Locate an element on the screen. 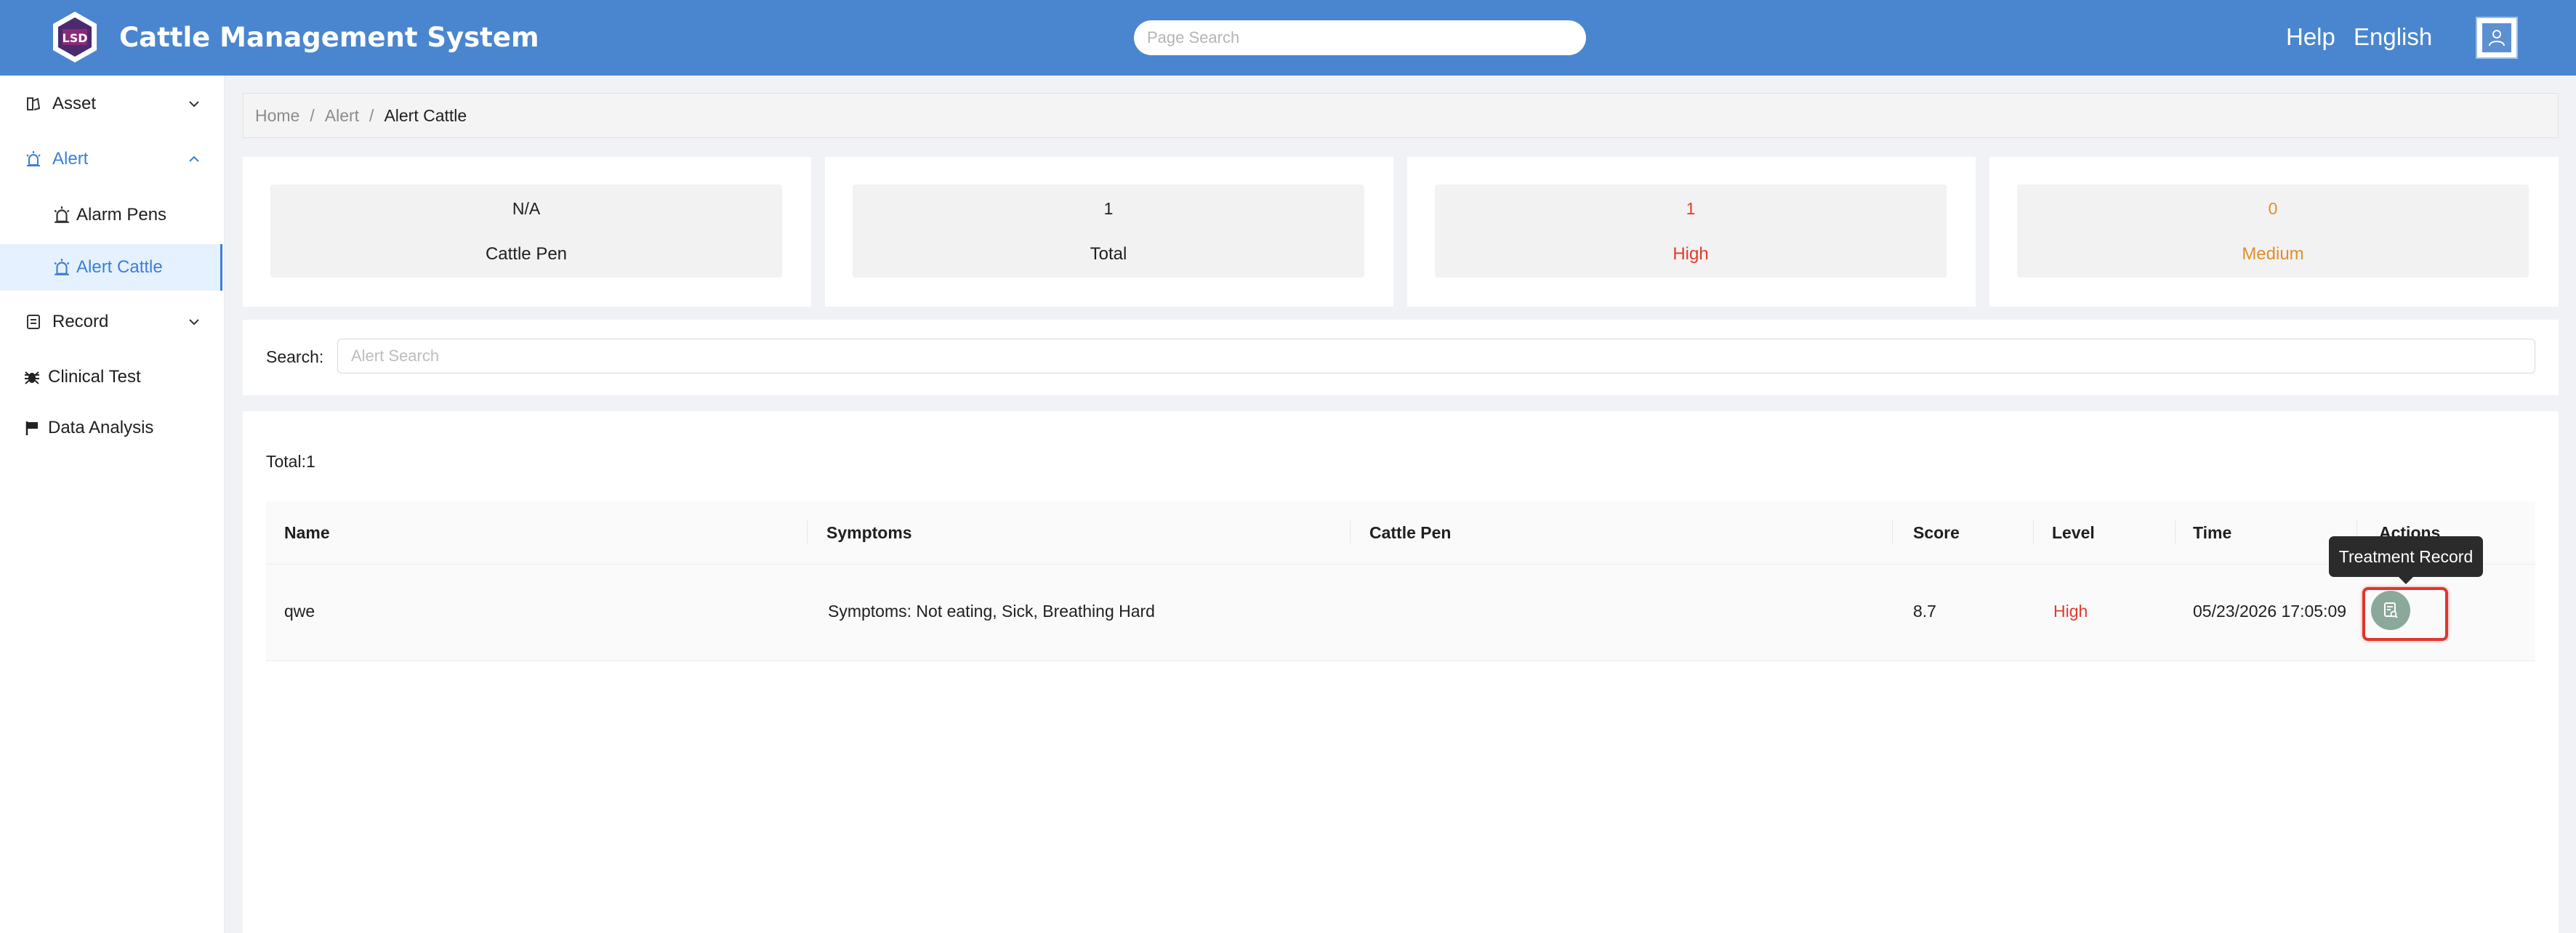 The width and height of the screenshot is (2576, 933). sidebar-item-data-analysis: Data Analysis is located at coordinates (111, 428).